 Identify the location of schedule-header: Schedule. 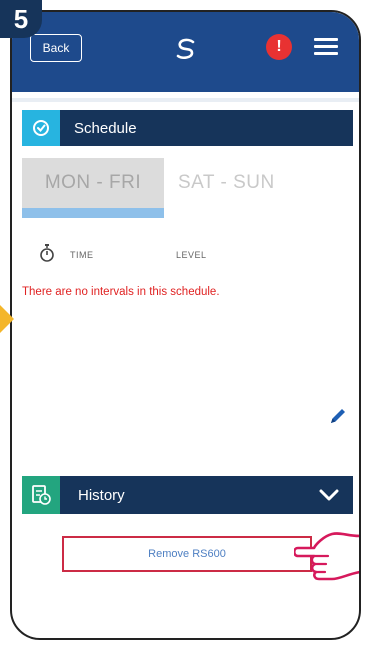
(187, 128).